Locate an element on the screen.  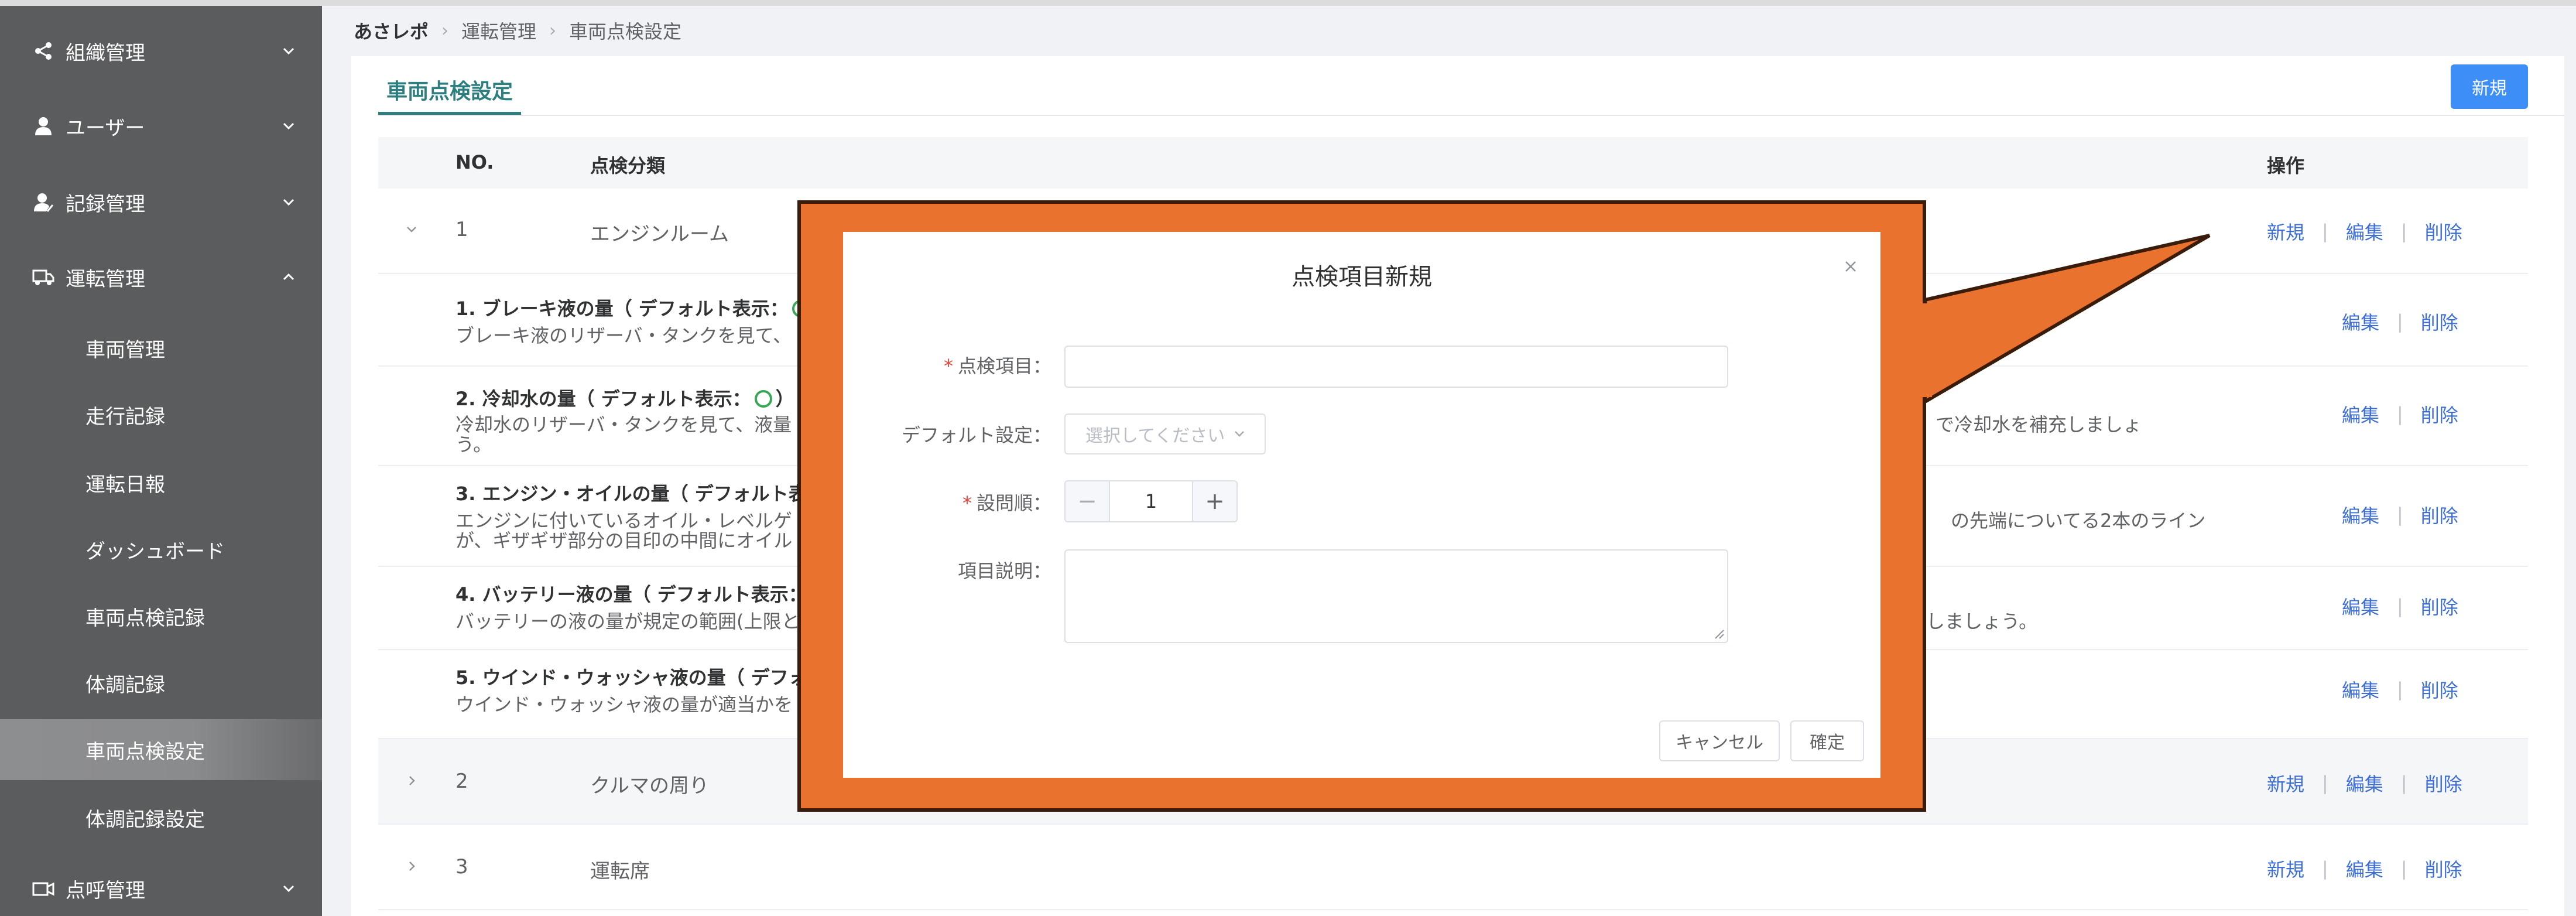
cancel-button: キャンセル is located at coordinates (1719, 740).